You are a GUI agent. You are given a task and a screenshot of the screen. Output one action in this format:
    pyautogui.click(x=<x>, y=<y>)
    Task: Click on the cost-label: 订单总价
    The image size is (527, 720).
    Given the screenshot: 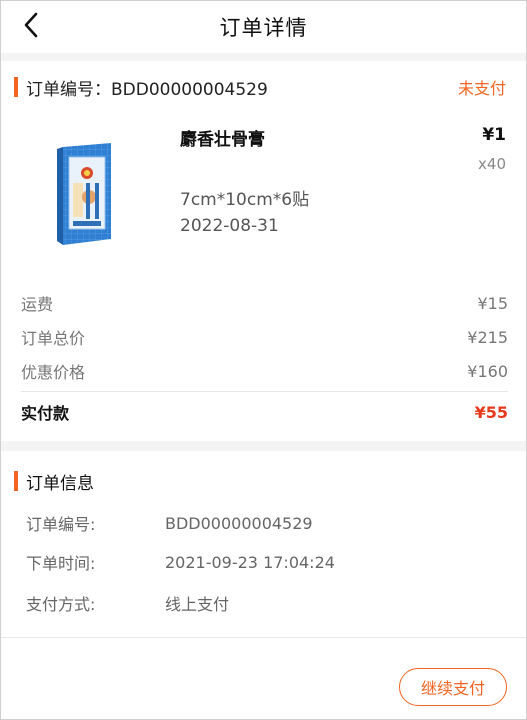 What is the action you would take?
    pyautogui.click(x=53, y=338)
    